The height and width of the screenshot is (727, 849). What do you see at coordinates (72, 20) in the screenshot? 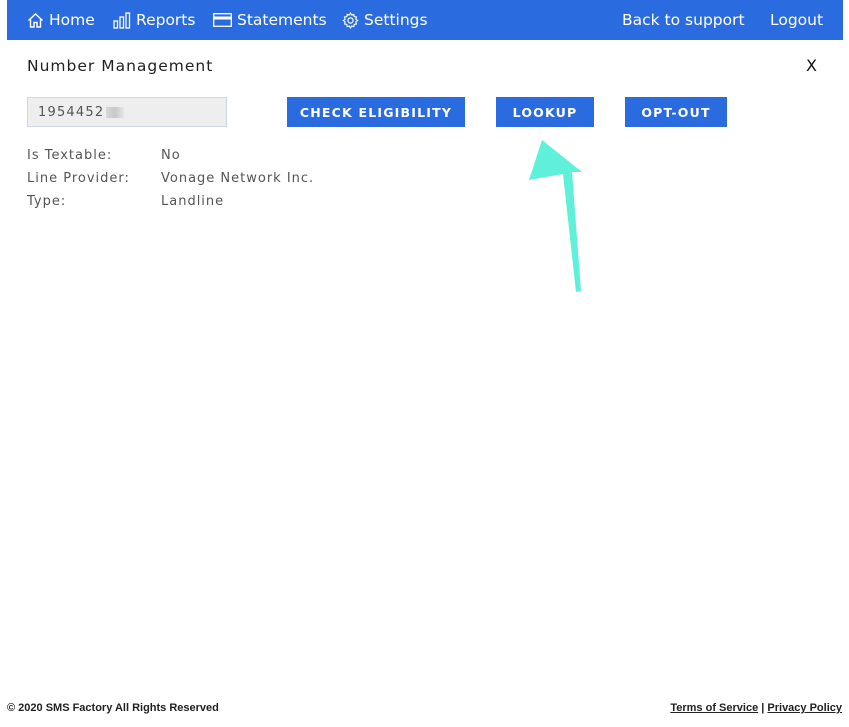
I see `nav-home-label: Home` at bounding box center [72, 20].